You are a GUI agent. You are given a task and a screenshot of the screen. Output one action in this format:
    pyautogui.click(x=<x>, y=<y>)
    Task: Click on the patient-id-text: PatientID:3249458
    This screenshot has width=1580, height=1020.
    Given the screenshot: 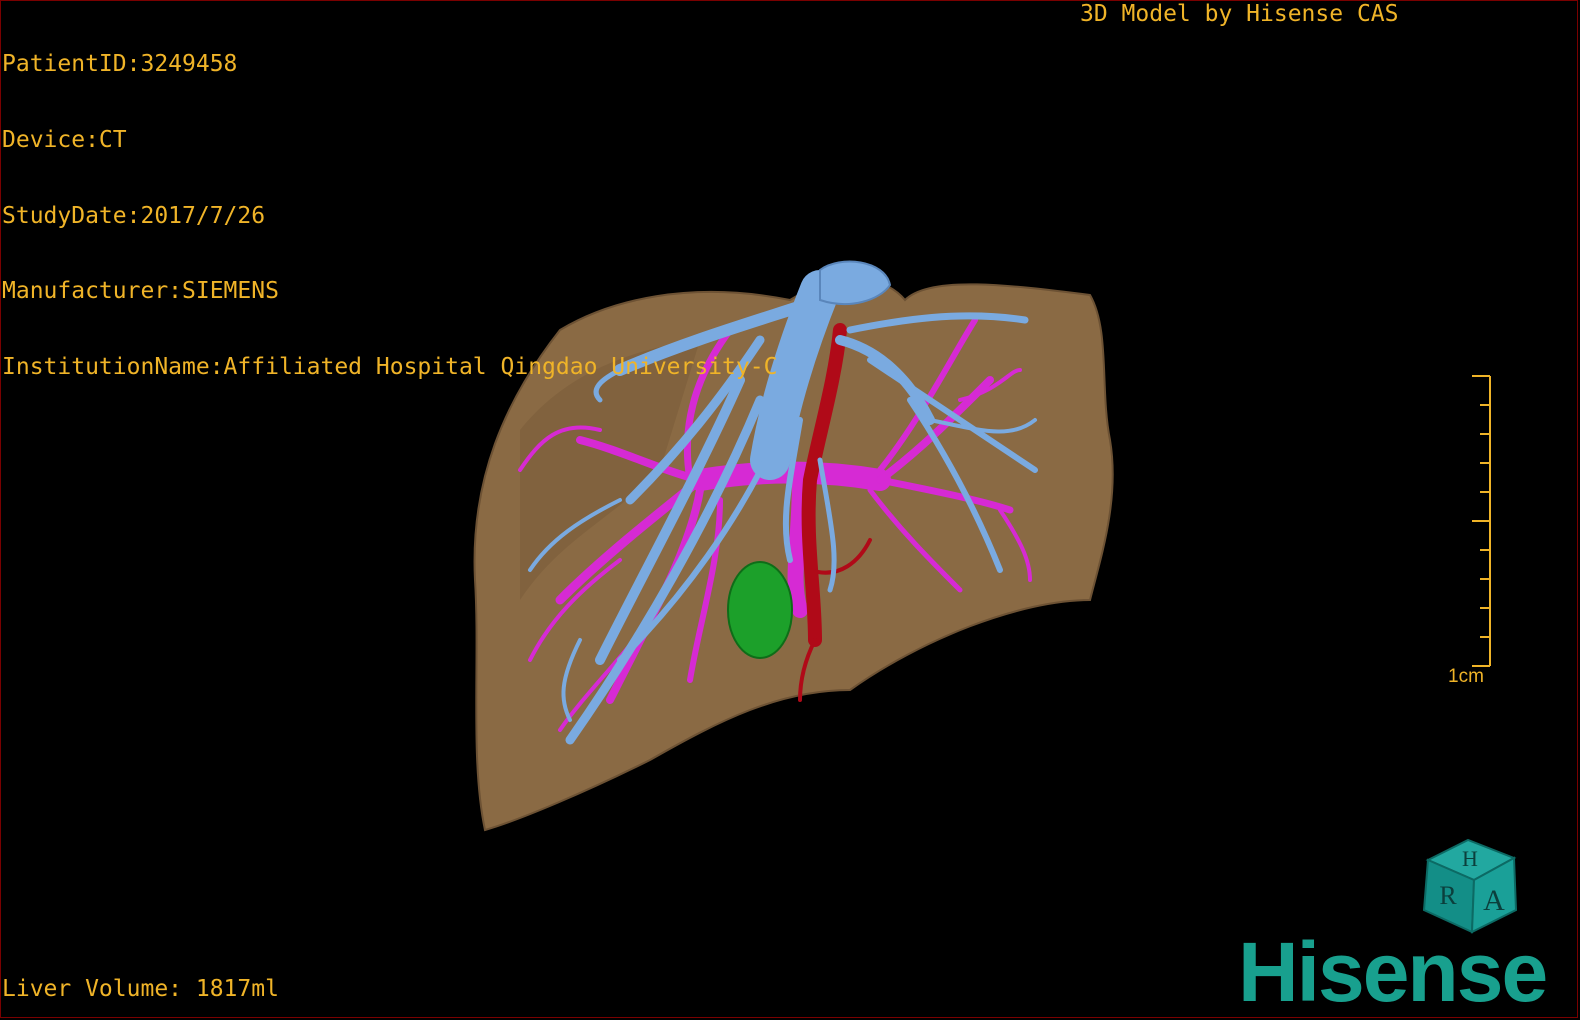 What is the action you would take?
    pyautogui.click(x=120, y=64)
    